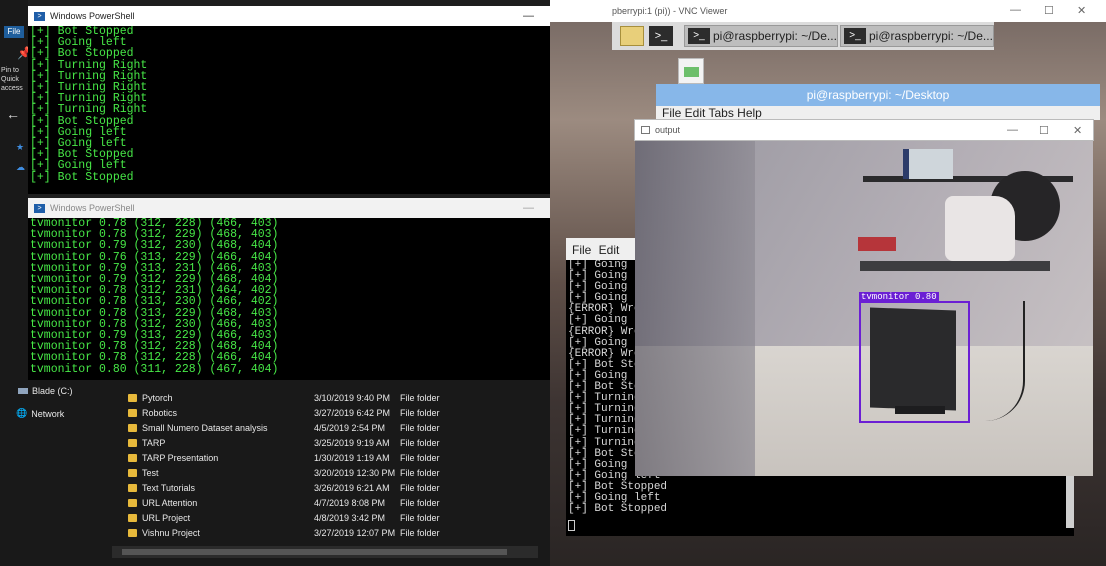 The width and height of the screenshot is (1106, 566). Describe the element at coordinates (20, 167) in the screenshot. I see `onedrive-icon: ☁` at that location.